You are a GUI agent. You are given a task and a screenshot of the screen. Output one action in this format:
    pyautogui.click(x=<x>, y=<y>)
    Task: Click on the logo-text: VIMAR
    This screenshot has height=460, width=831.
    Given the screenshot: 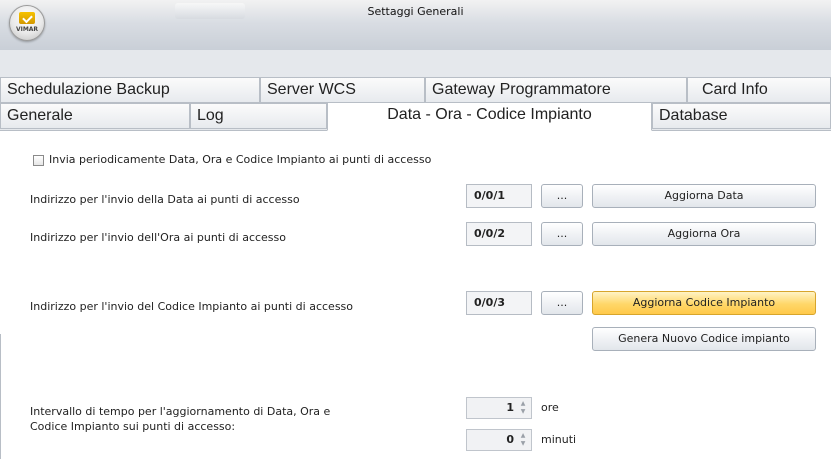 What is the action you would take?
    pyautogui.click(x=27, y=29)
    